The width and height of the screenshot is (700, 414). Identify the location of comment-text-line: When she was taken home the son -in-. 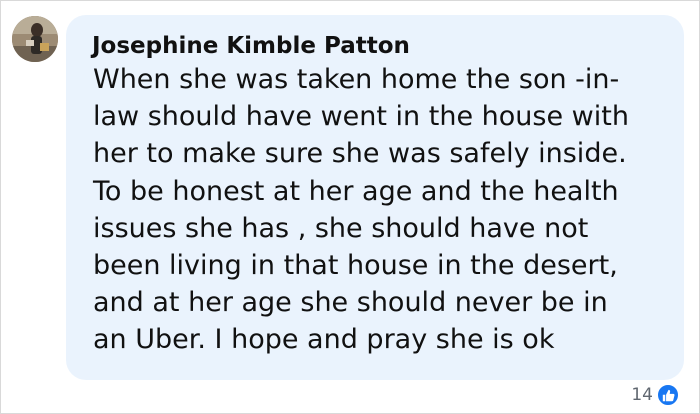
(356, 79).